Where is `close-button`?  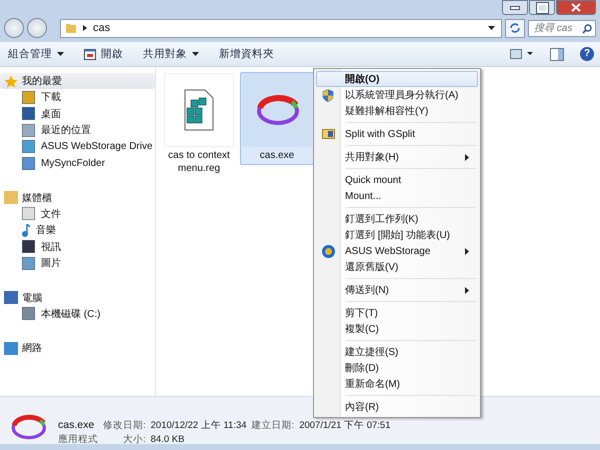
close-button is located at coordinates (576, 7).